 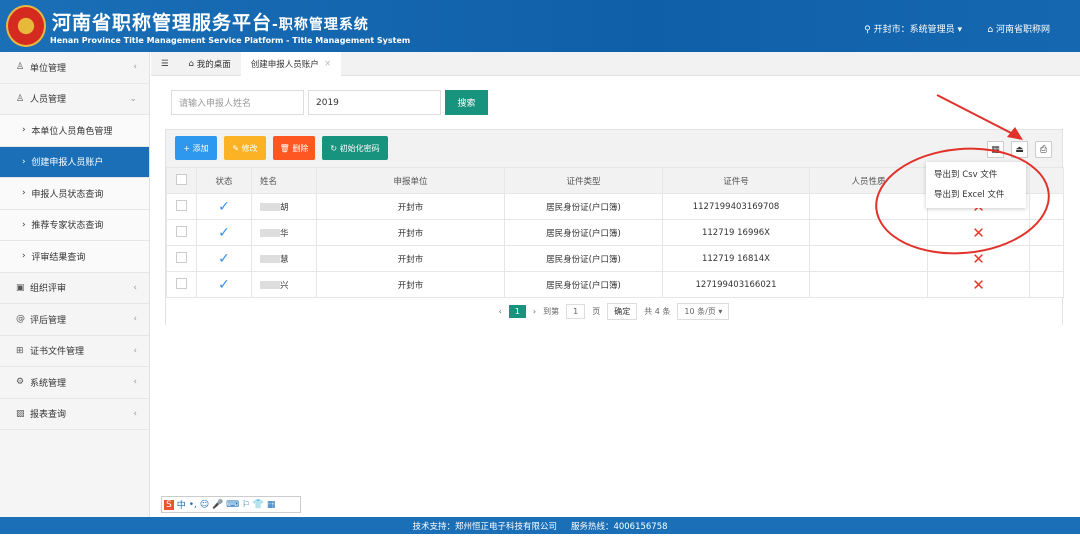 What do you see at coordinates (231, 504) in the screenshot?
I see `ime-toolbar: S 中 •, ☺ 🎤 ⌨ ⚐ 👕 ▦` at bounding box center [231, 504].